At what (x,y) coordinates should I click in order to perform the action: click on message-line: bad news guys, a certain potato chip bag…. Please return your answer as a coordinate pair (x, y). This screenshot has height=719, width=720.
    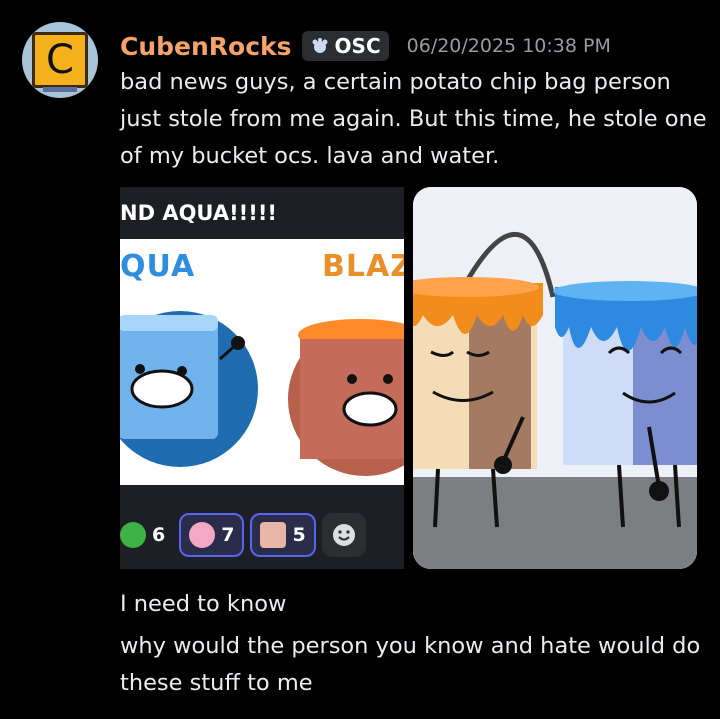
    Looking at the image, I should click on (395, 82).